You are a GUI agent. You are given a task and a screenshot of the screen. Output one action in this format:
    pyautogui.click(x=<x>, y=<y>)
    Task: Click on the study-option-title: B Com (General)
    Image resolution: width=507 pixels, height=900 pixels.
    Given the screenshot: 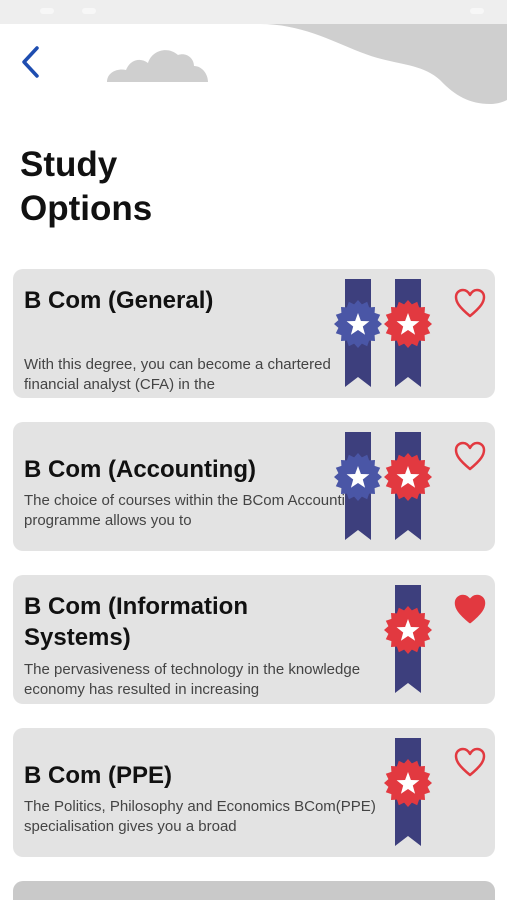 What is the action you would take?
    pyautogui.click(x=119, y=300)
    